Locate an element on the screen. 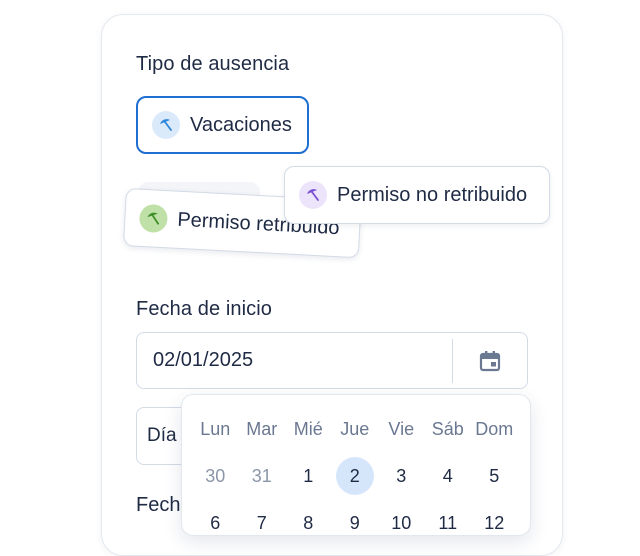 The image size is (640, 556). calendar-weekdays: Lun Mar Mié Jue Vie Sáb Dom is located at coordinates (355, 429).